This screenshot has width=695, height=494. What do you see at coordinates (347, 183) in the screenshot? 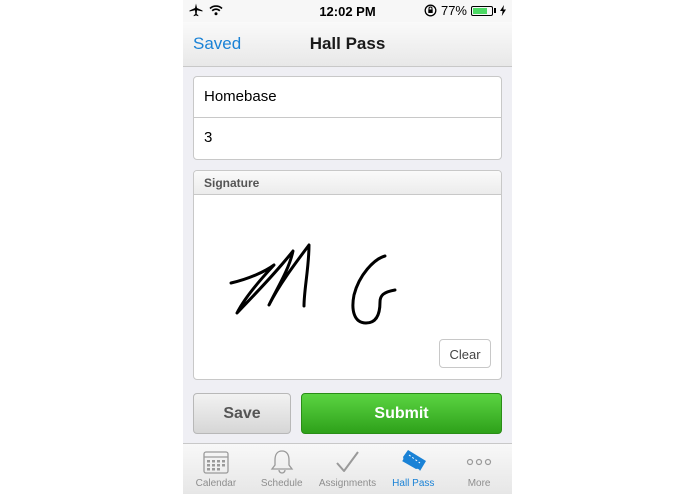
I see `signature-header: Signature` at bounding box center [347, 183].